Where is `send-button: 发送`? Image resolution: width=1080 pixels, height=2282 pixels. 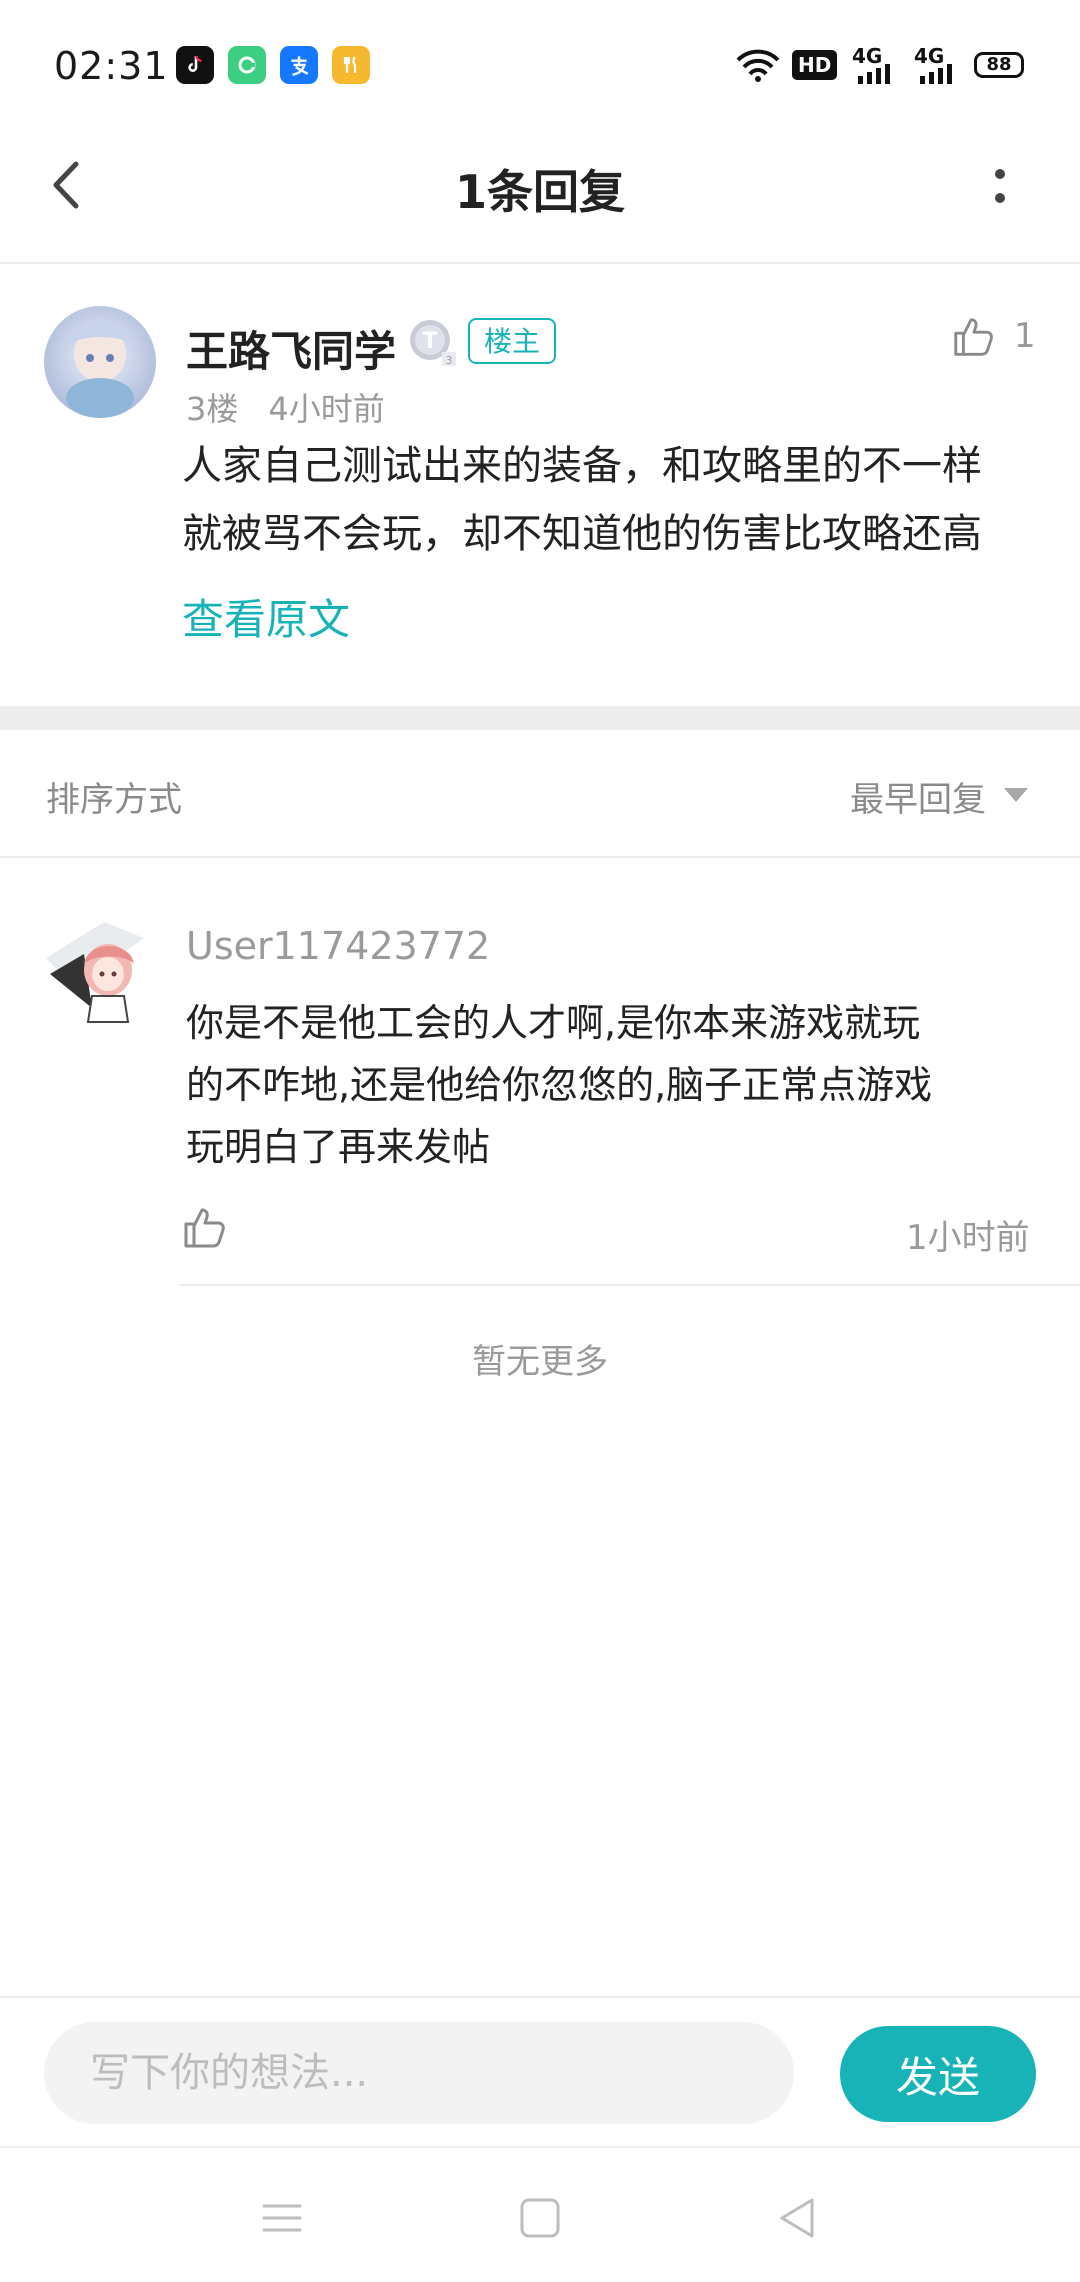
send-button: 发送 is located at coordinates (938, 2074).